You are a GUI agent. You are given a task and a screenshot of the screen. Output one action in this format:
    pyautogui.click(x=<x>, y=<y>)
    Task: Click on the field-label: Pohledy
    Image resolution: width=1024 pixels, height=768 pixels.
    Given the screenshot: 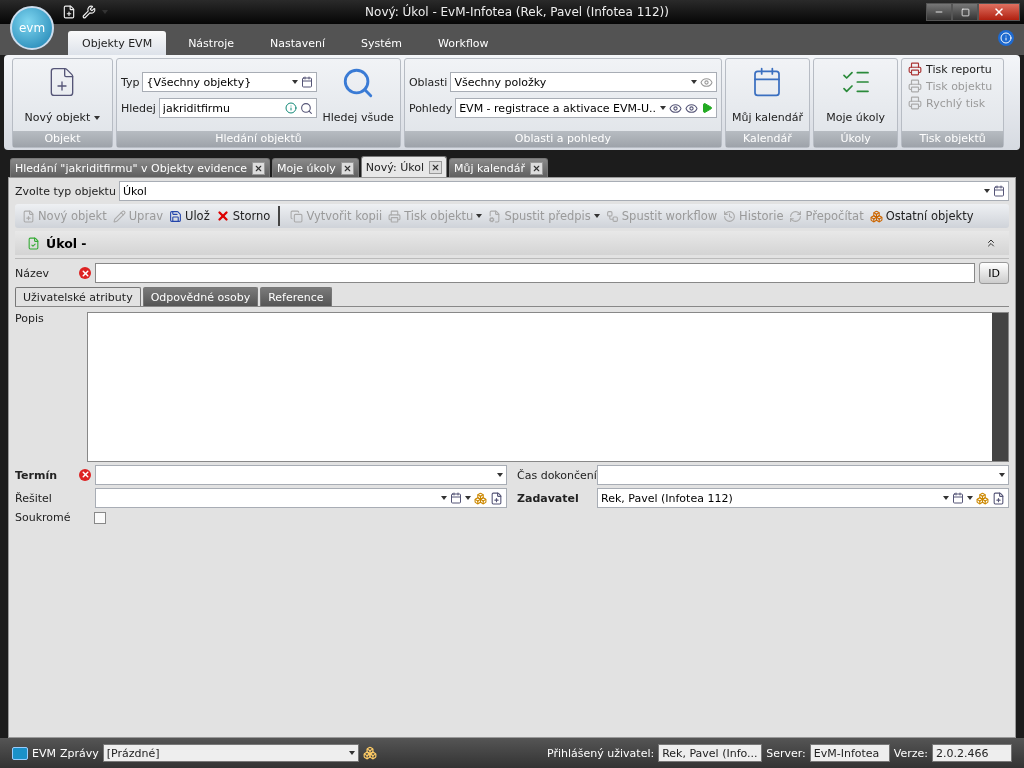 What is the action you would take?
    pyautogui.click(x=430, y=108)
    